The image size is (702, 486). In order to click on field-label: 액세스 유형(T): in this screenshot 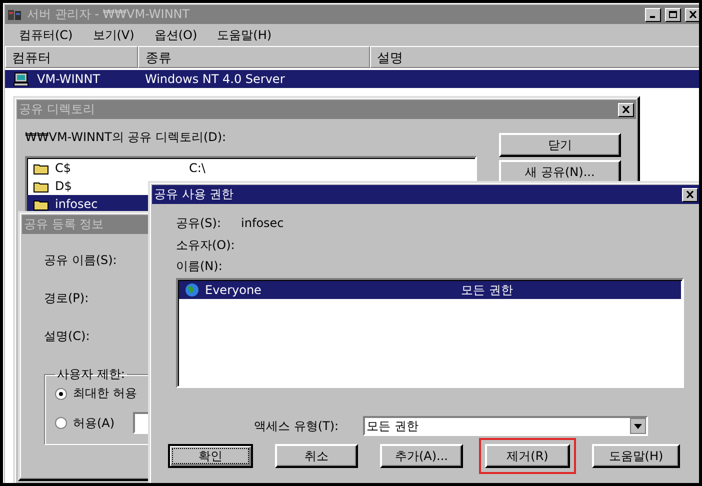, I will do `click(296, 426)`.